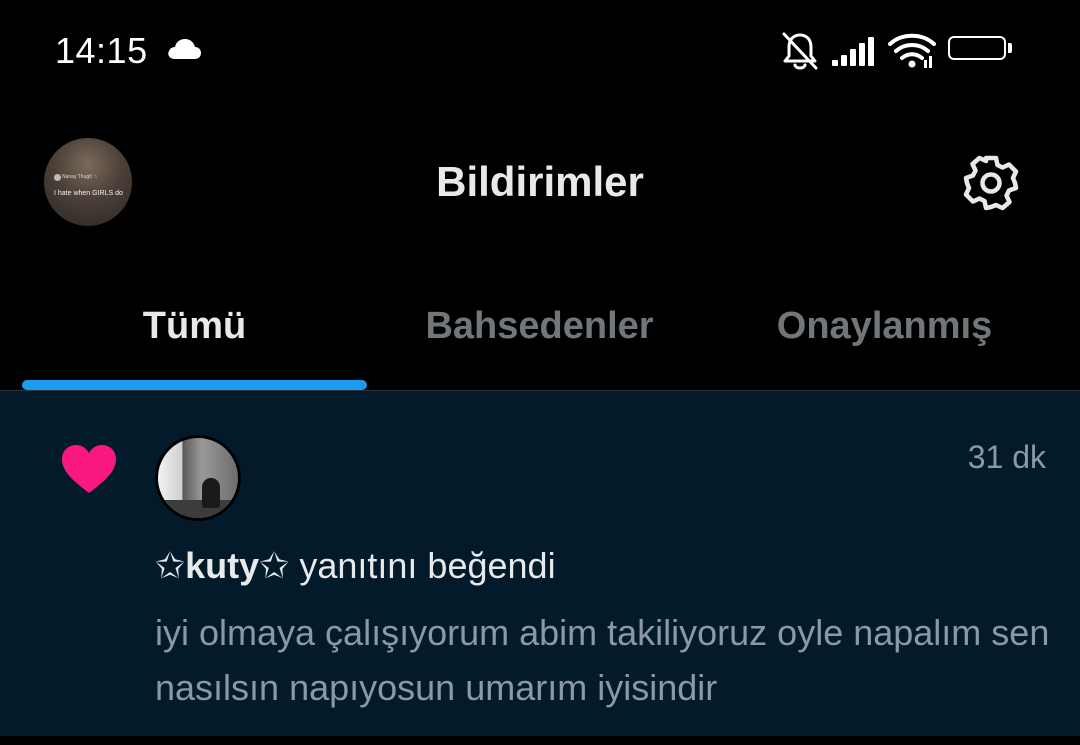 This screenshot has width=1080, height=745. I want to click on wifi-icon, so click(912, 50).